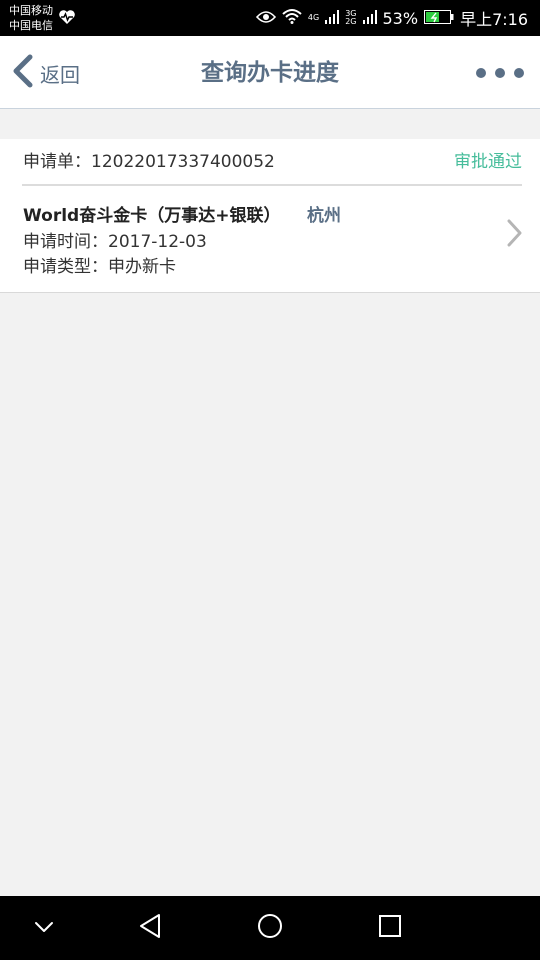  I want to click on clock: 早上7:16, so click(494, 19).